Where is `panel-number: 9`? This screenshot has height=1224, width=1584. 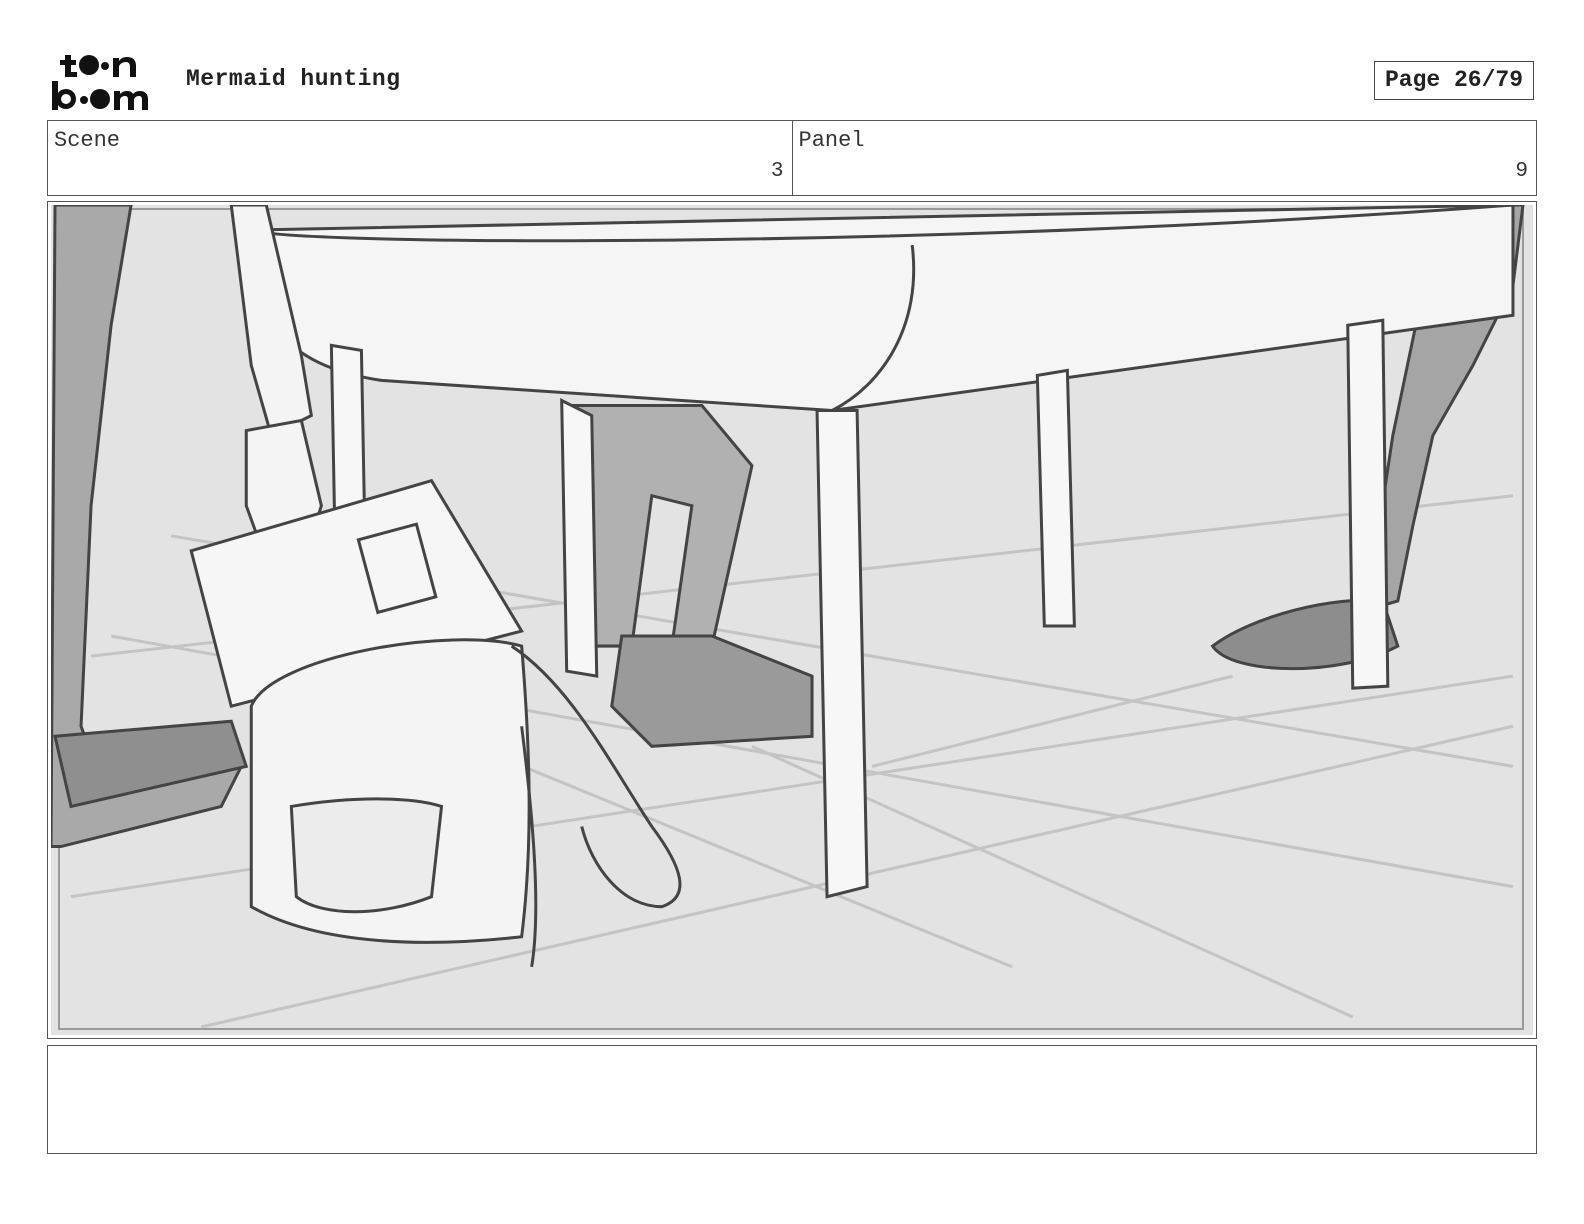 panel-number: 9 is located at coordinates (1521, 171).